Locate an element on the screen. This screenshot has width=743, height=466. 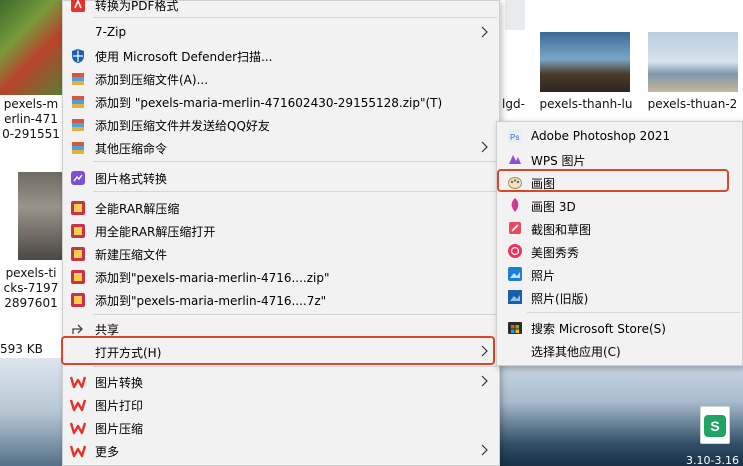
menu-item-label: 新建压缩文件 is located at coordinates (131, 255).